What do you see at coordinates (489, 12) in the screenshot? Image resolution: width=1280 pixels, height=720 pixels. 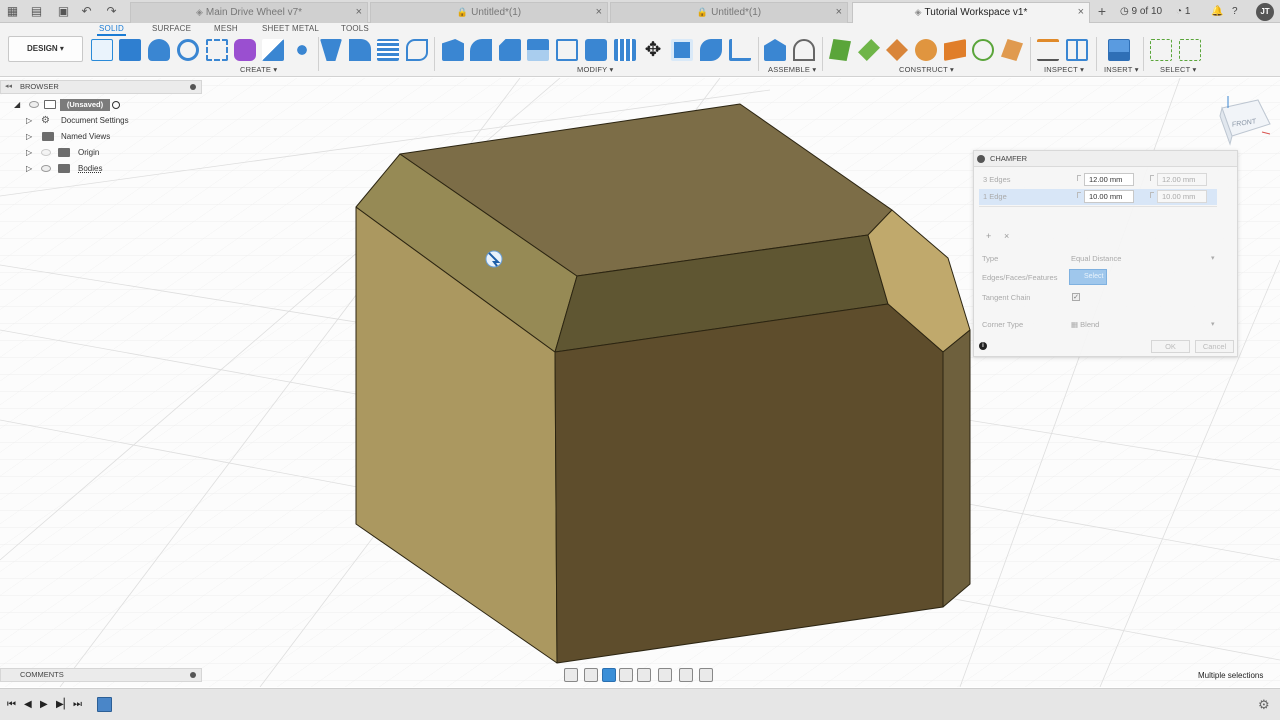 I see `tab-untitled-1: 🔒 Untitled*(1) ×` at bounding box center [489, 12].